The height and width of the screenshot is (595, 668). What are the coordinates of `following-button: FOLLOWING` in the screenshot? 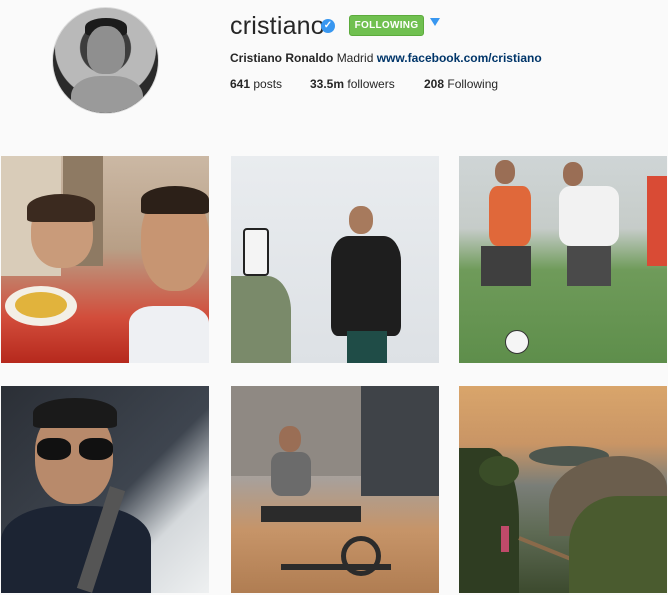 It's located at (386, 25).